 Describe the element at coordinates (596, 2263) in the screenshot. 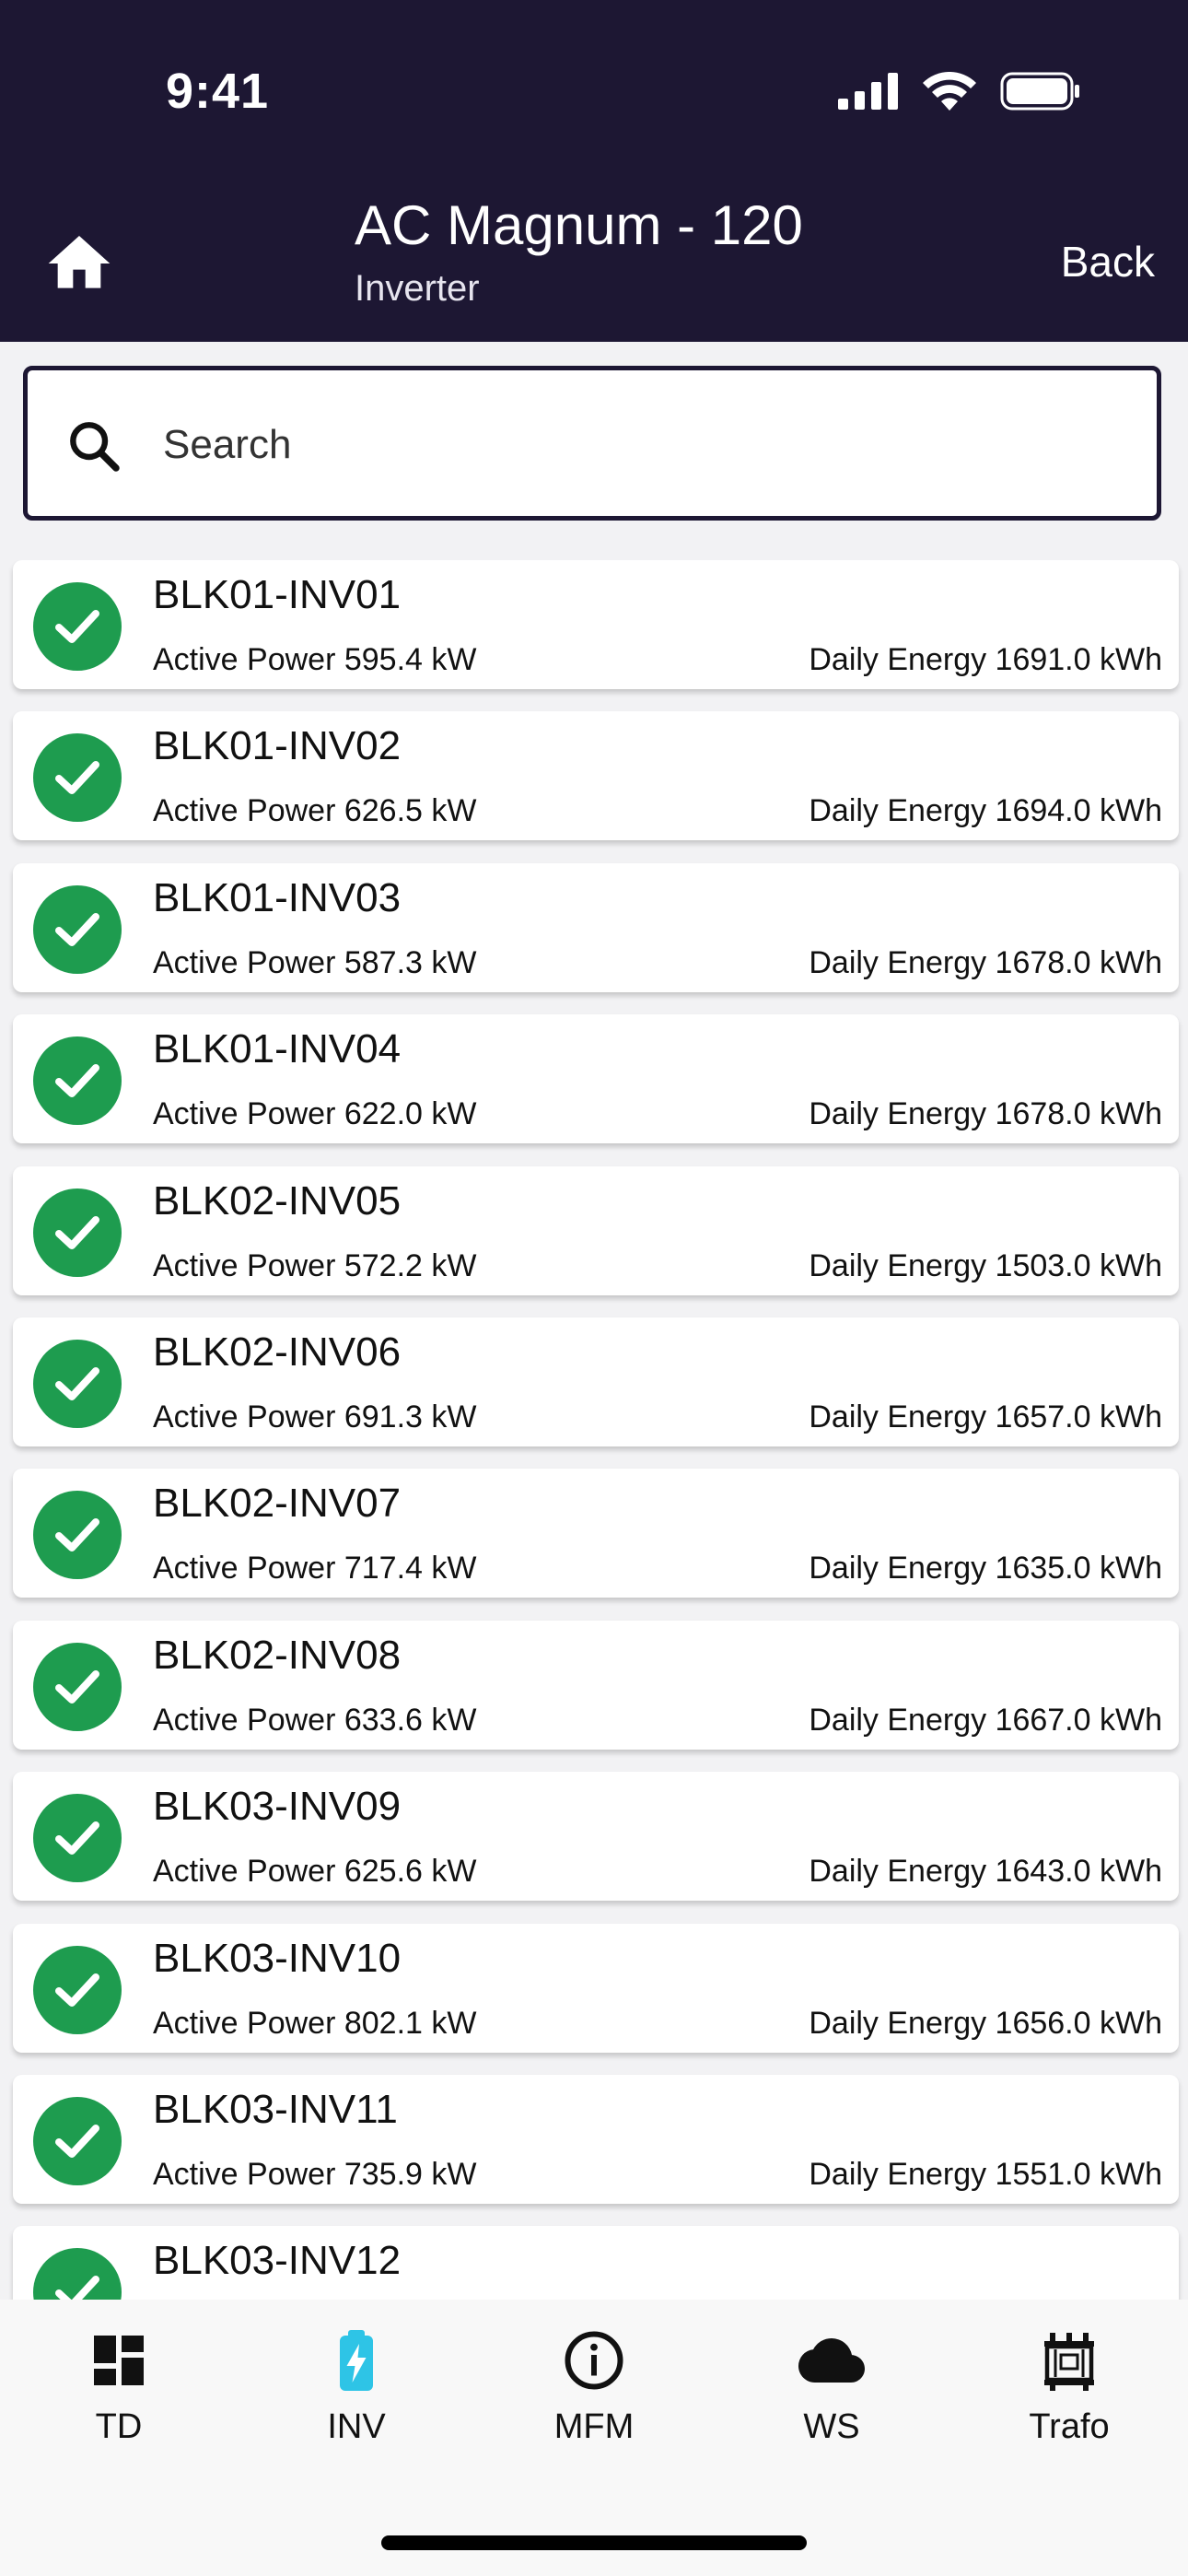

I see `inverter-card: BLK03-INV12` at that location.